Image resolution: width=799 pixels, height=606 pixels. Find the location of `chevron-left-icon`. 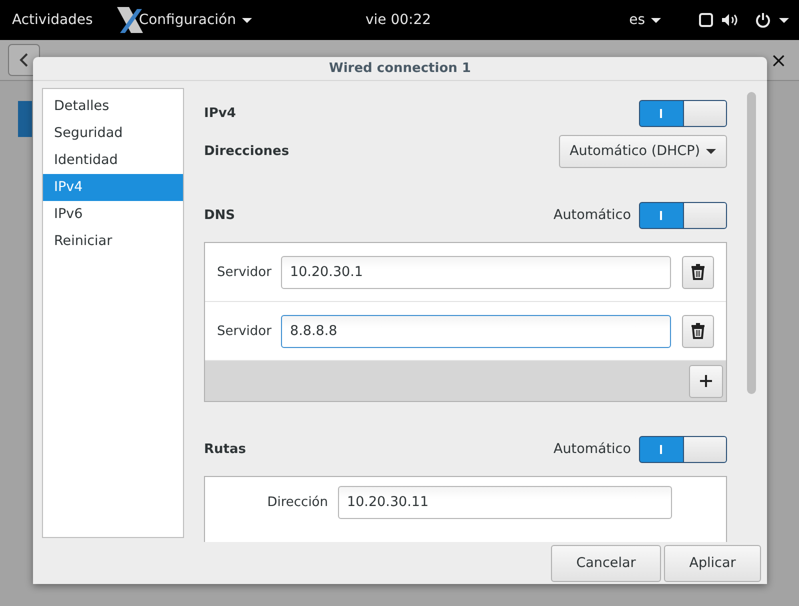

chevron-left-icon is located at coordinates (24, 60).